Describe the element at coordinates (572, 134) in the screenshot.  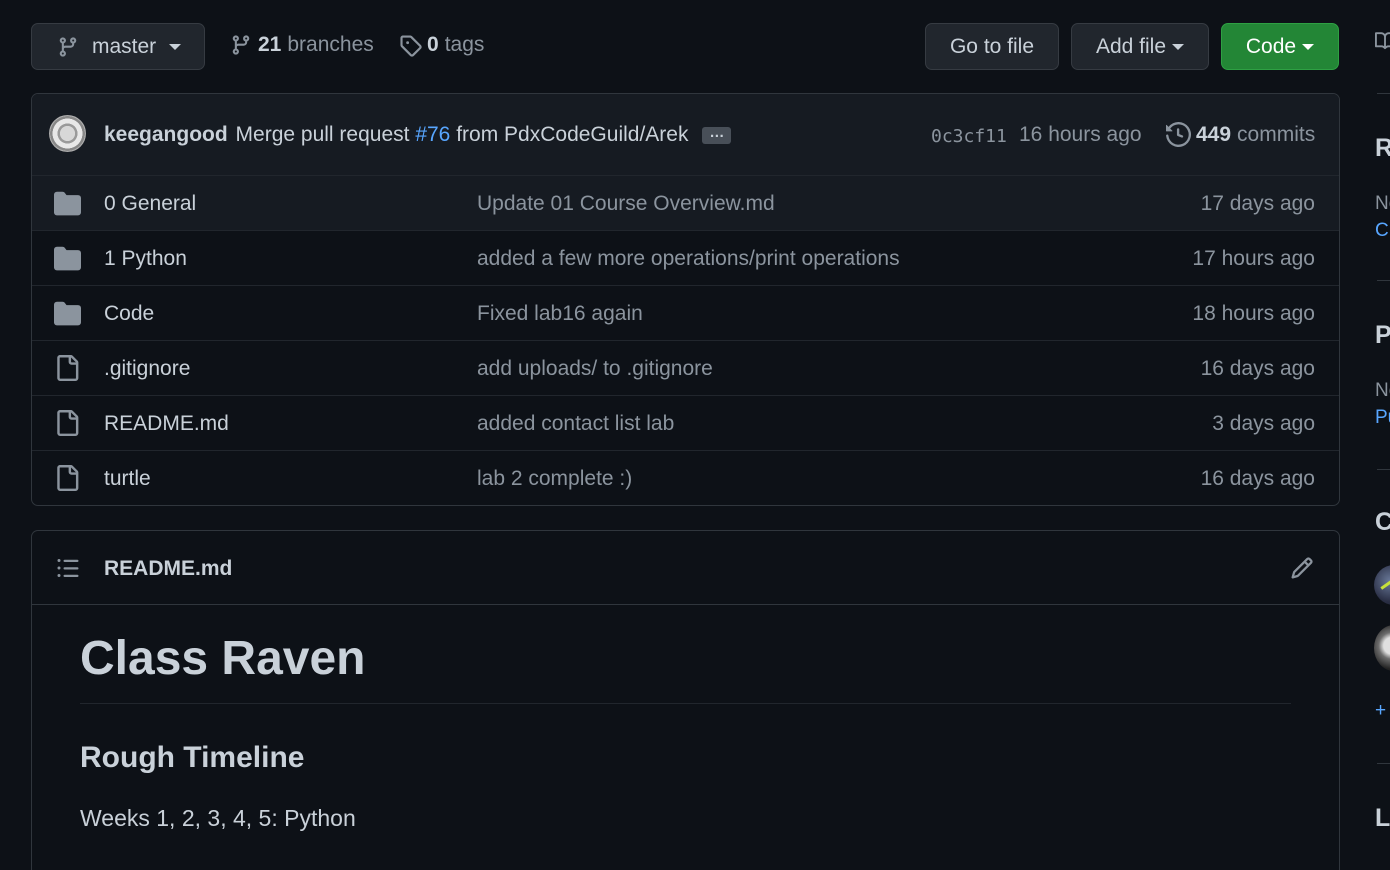
I see `commit-message-suffix: from PdxCodeGuild/Arek` at that location.